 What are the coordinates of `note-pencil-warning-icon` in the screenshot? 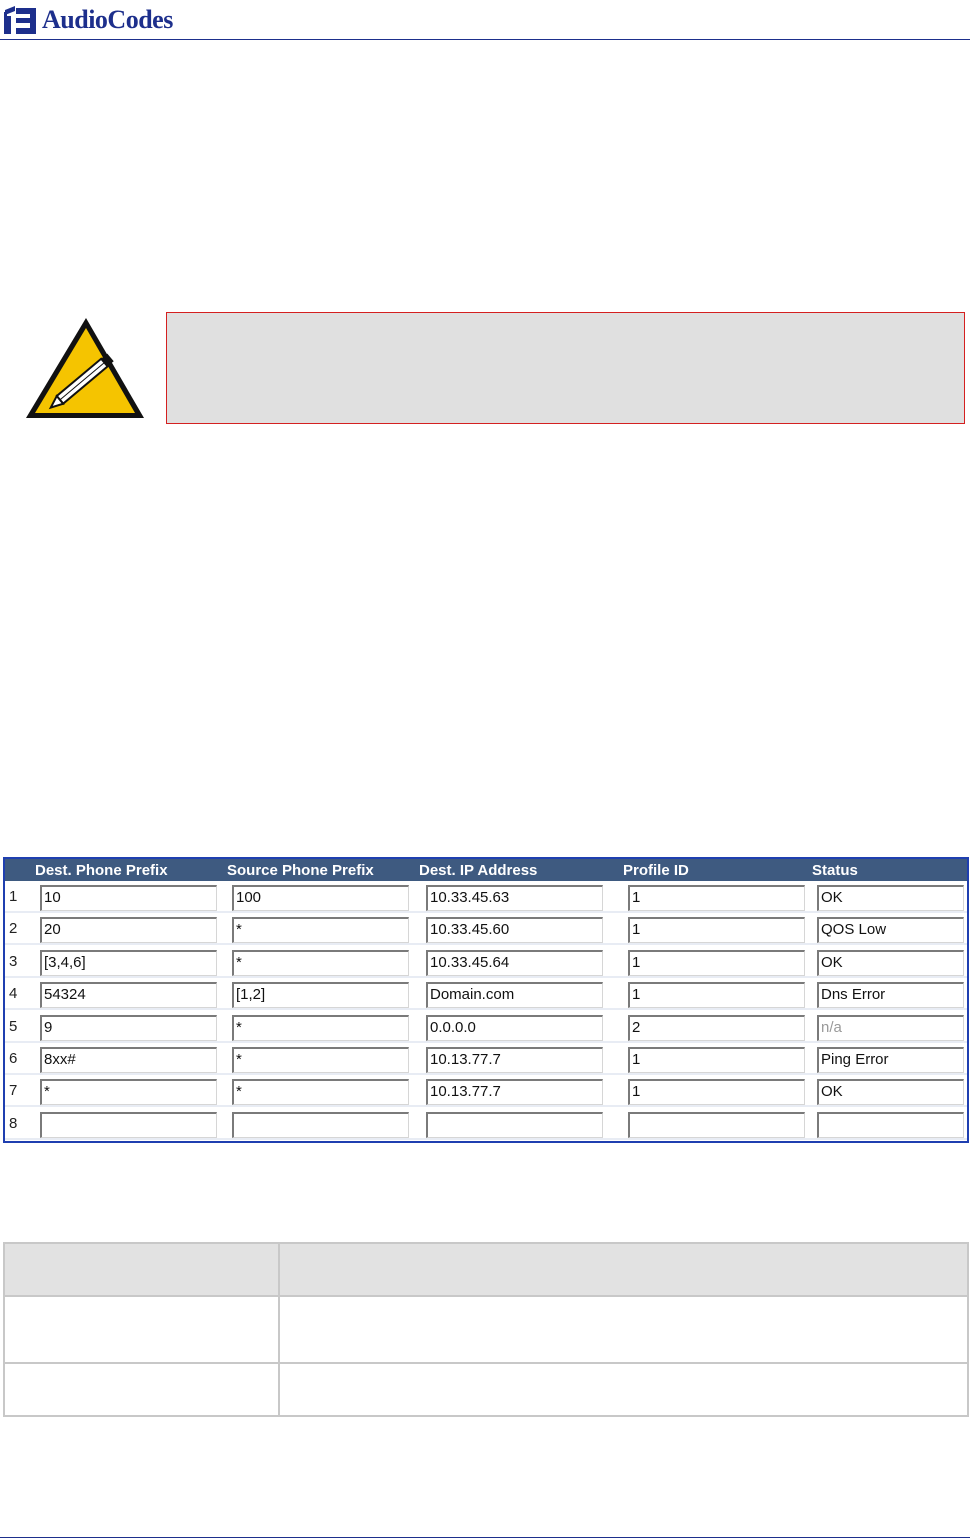 It's located at (85, 369).